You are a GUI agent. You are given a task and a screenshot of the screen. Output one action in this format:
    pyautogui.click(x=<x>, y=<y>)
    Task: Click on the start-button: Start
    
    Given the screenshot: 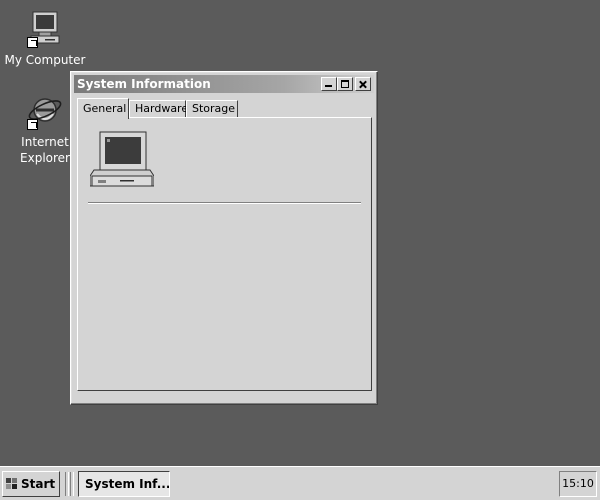 What is the action you would take?
    pyautogui.click(x=31, y=484)
    